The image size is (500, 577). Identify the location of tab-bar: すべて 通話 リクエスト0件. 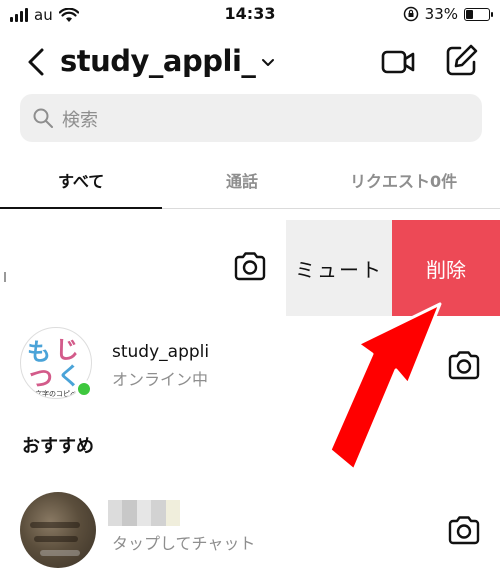
(250, 185).